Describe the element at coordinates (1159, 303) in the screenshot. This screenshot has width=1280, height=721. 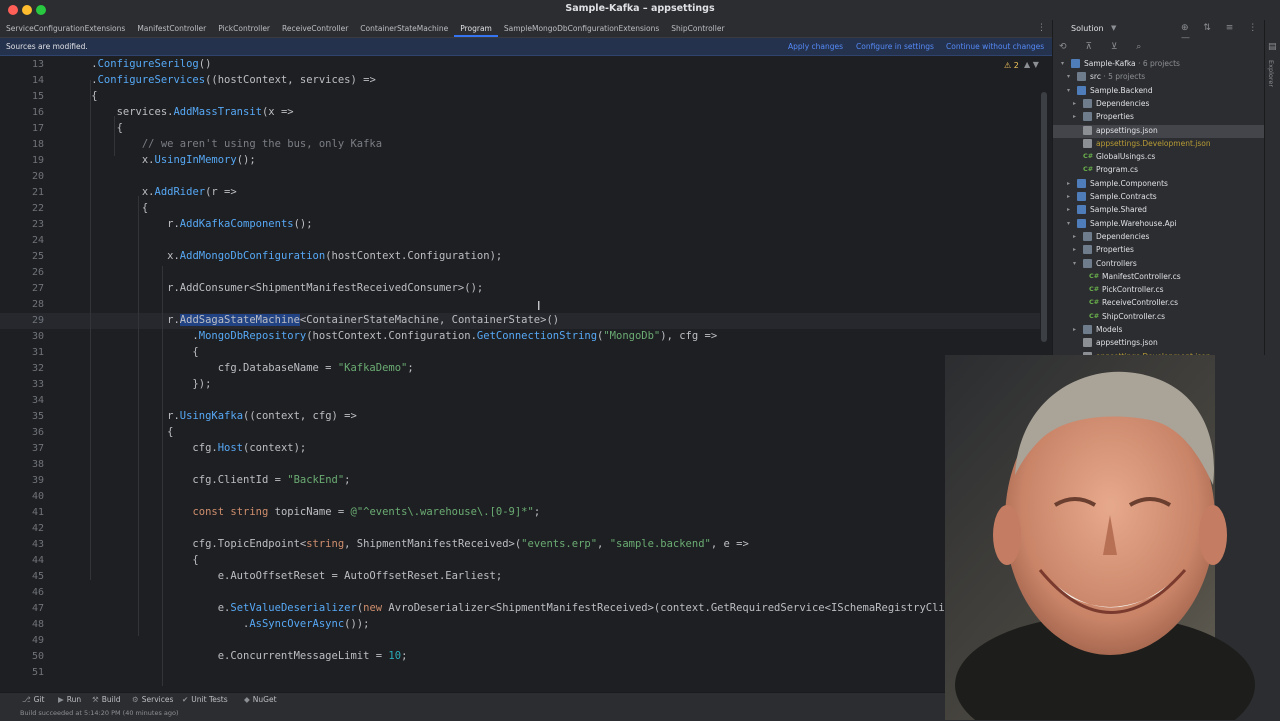
I see `tree-item: C# ReceiveController.cs` at that location.